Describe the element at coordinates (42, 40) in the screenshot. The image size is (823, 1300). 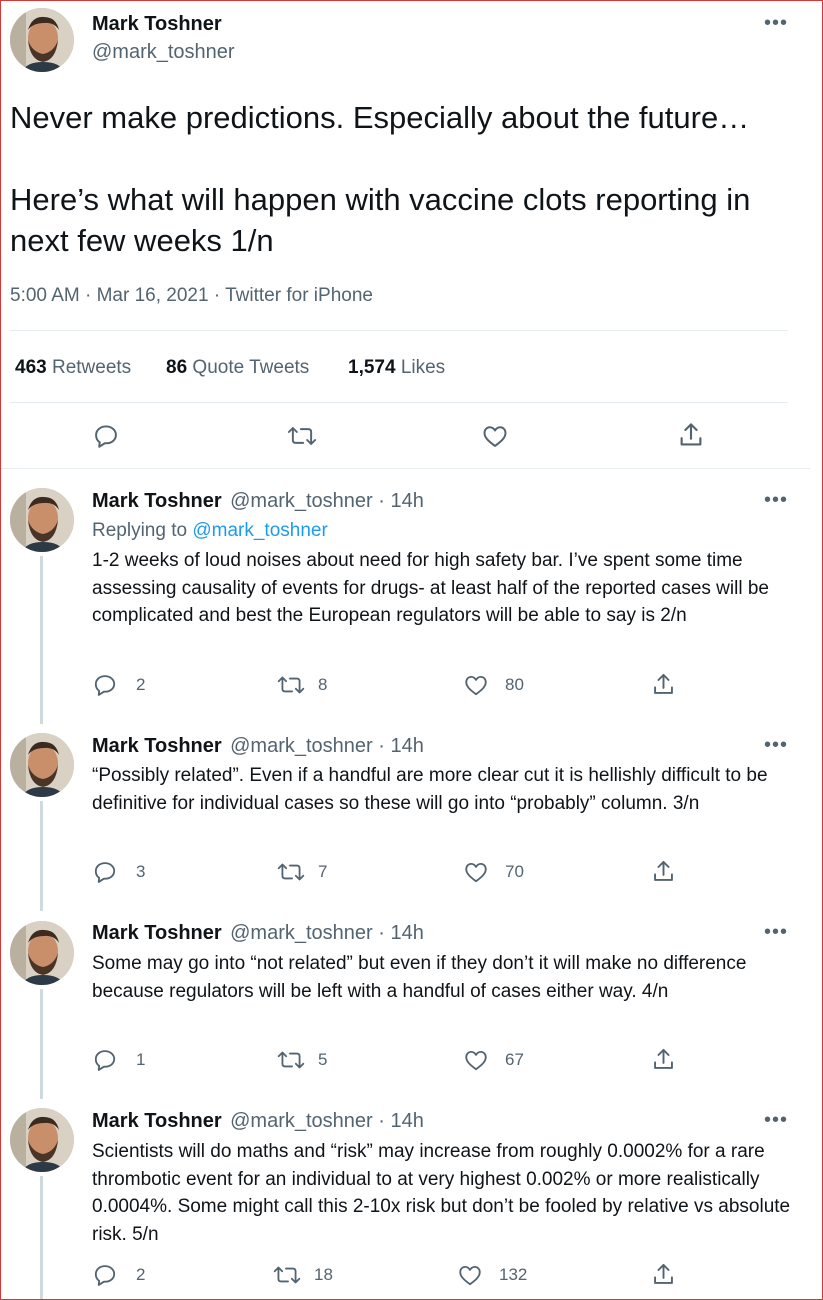
I see `author-avatar` at that location.